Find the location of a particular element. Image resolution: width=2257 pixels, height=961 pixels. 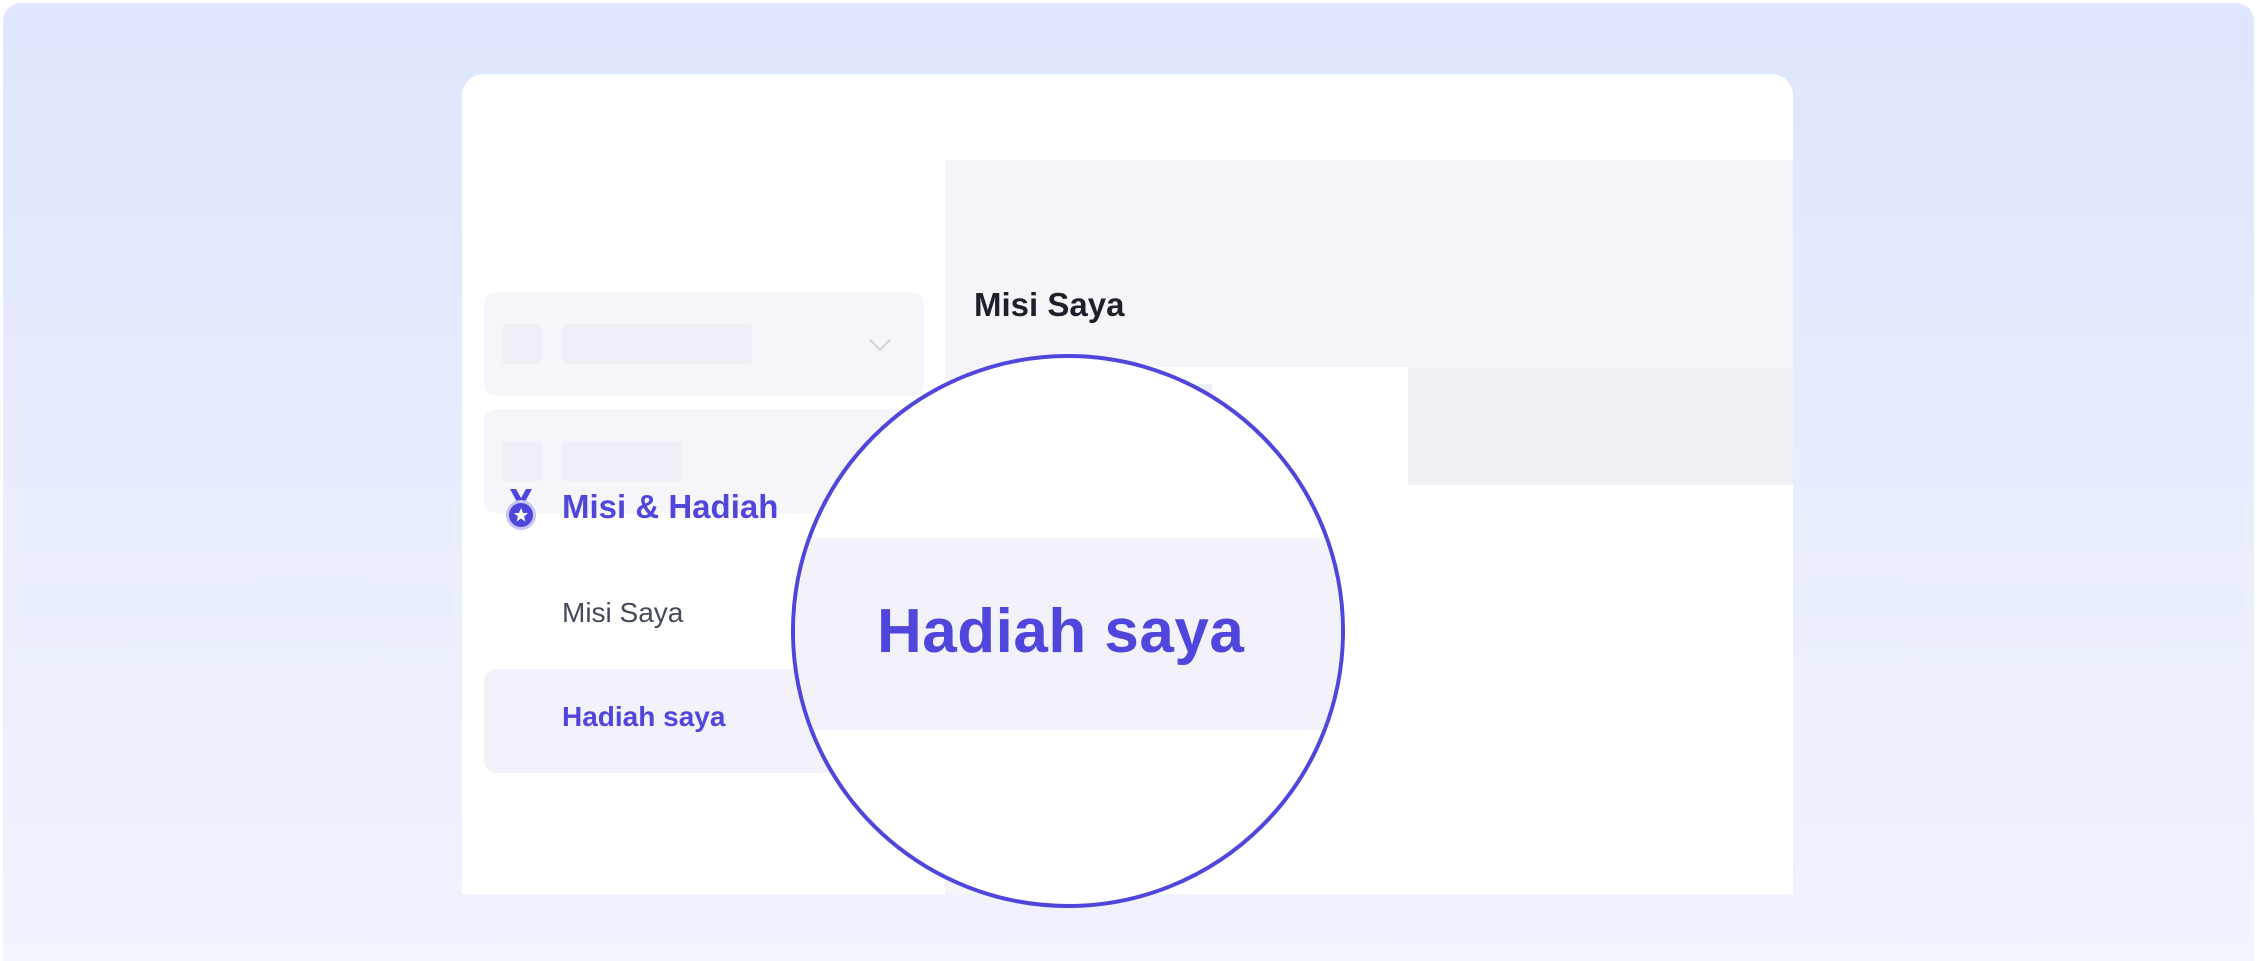

content-area is located at coordinates (1600, 689).